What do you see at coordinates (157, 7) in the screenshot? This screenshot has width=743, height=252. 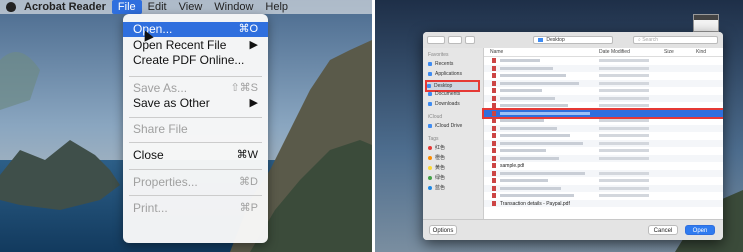 I see `menu-edit: Edit` at bounding box center [157, 7].